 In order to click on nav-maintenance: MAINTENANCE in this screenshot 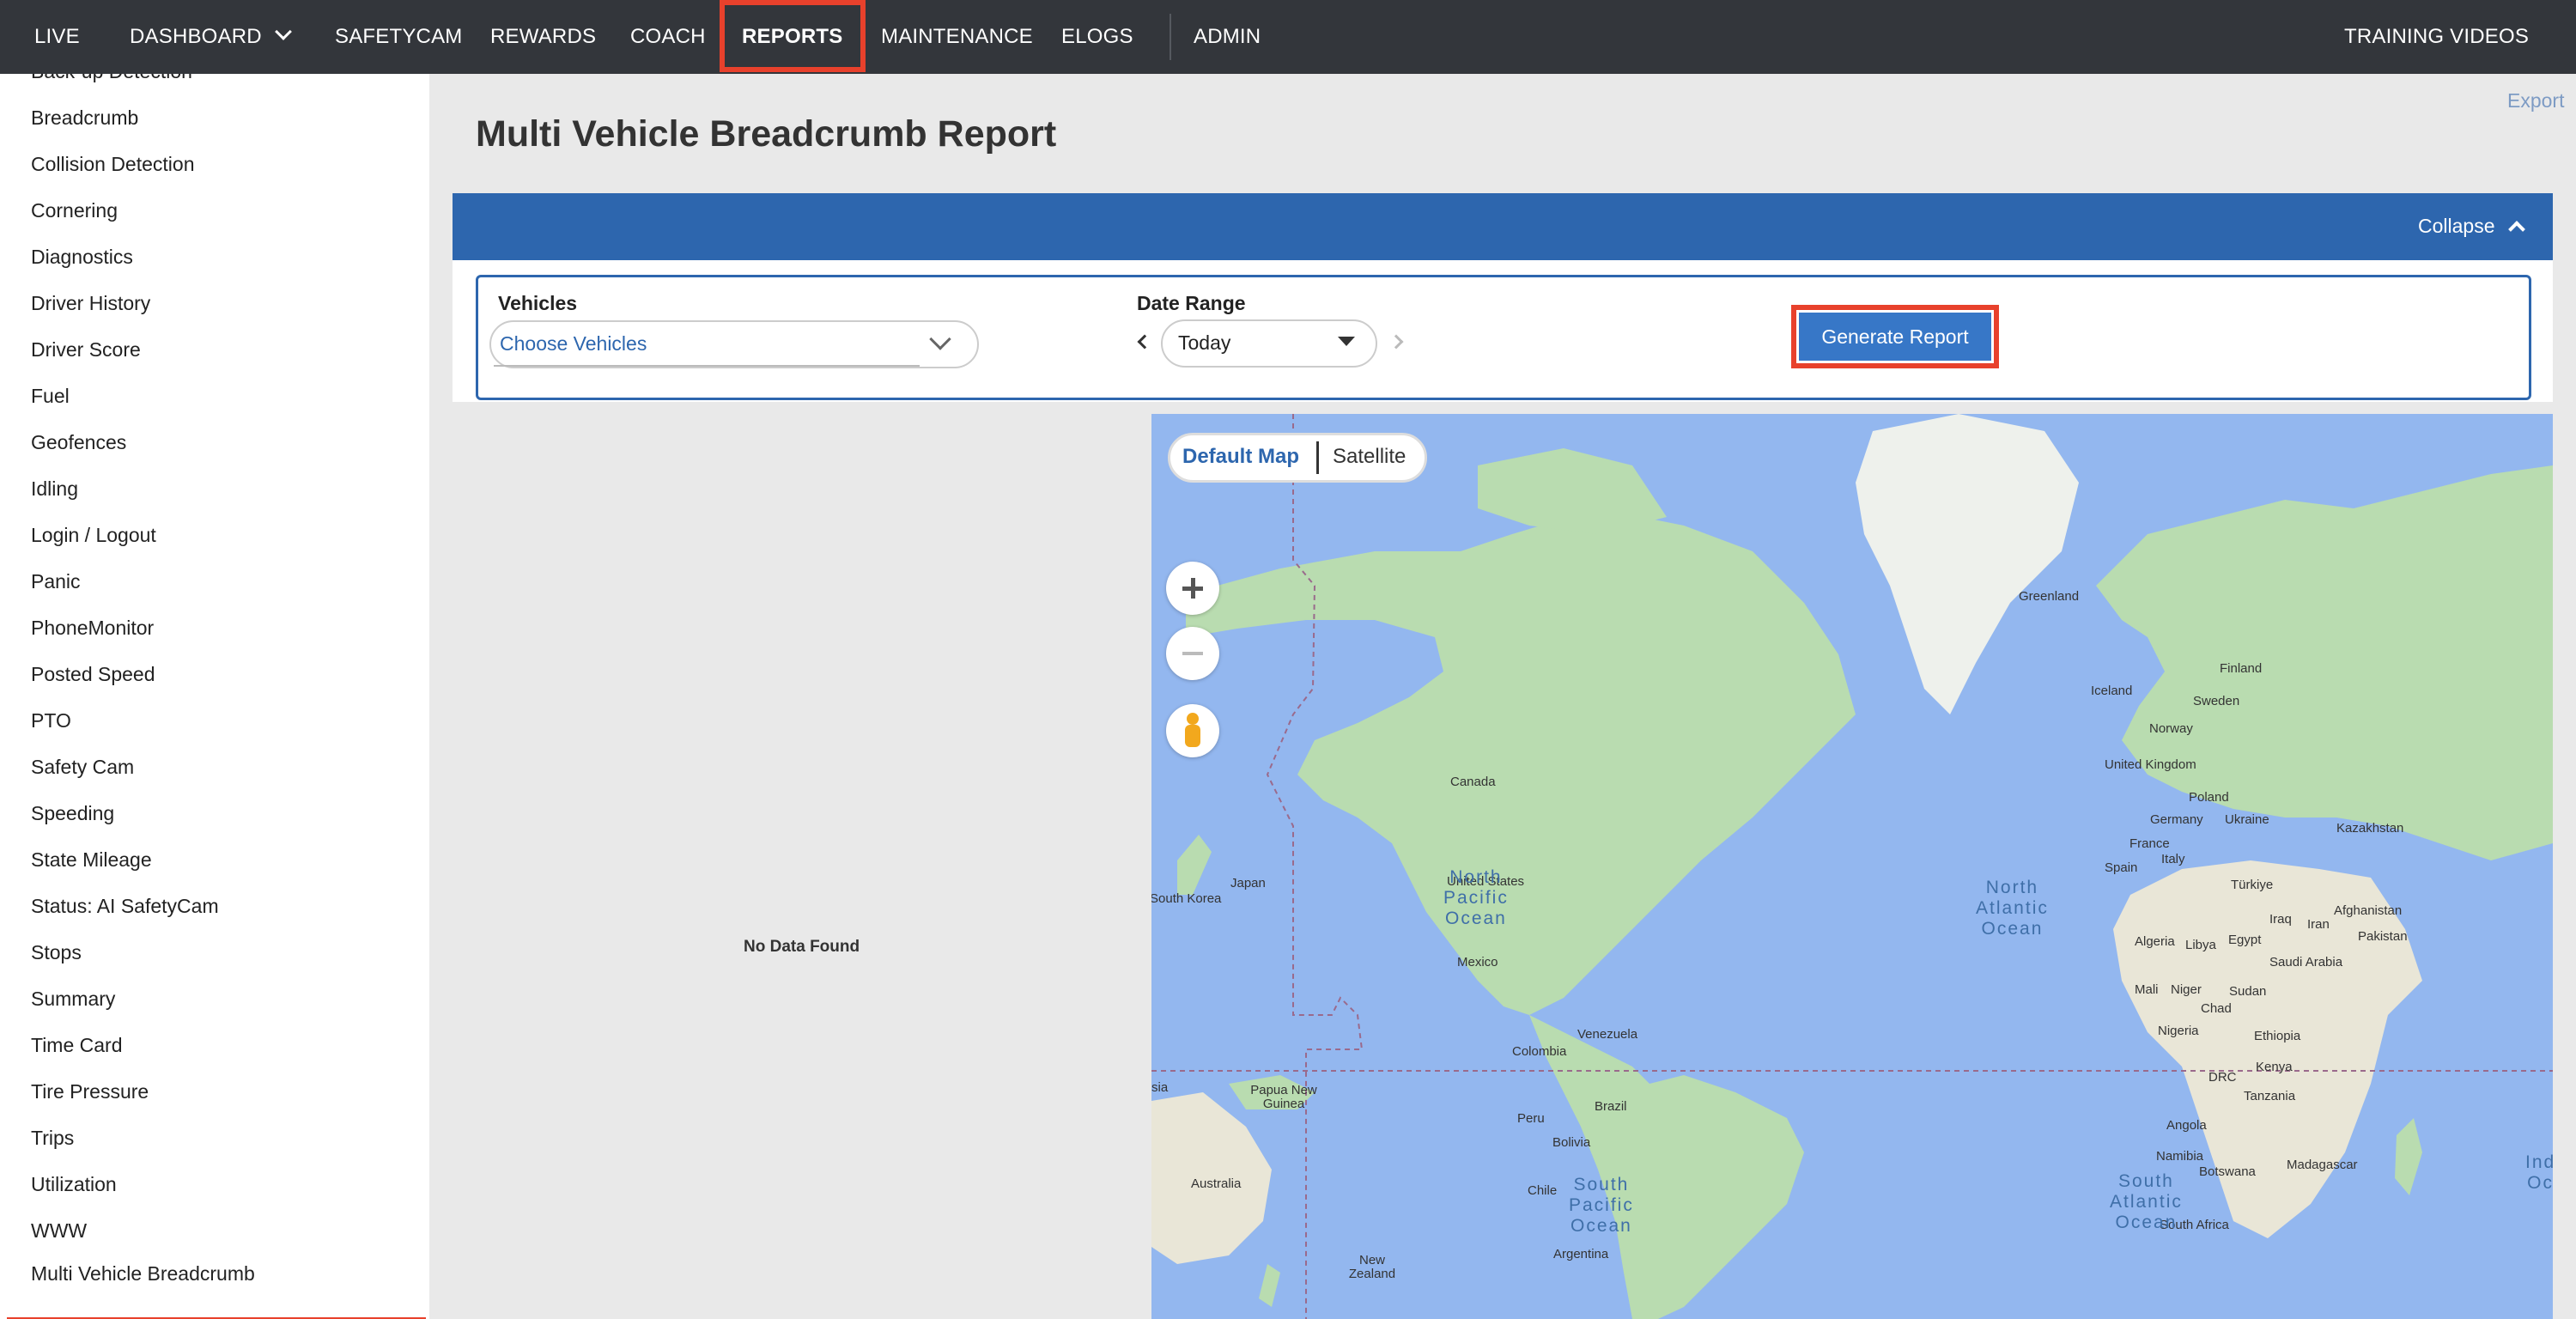, I will do `click(957, 37)`.